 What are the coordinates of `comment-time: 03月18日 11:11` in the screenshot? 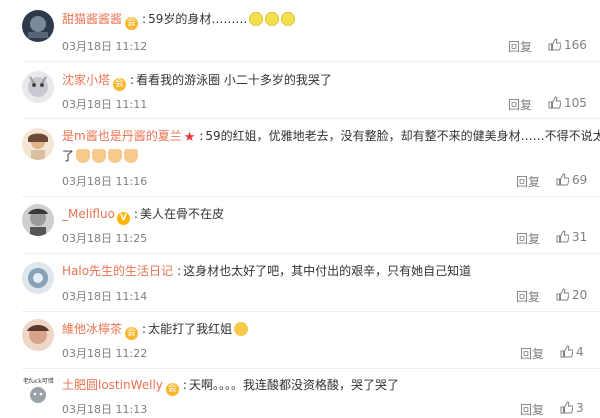 It's located at (105, 104).